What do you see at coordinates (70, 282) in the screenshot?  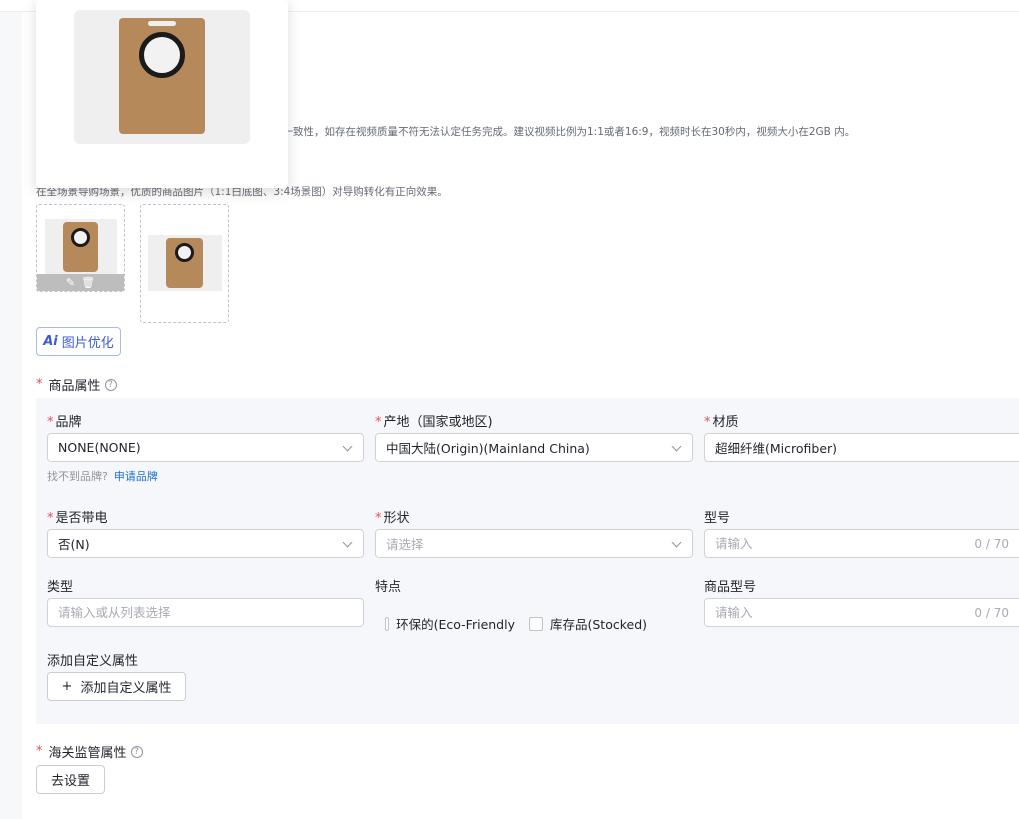 I see `edit-icon: ✎` at bounding box center [70, 282].